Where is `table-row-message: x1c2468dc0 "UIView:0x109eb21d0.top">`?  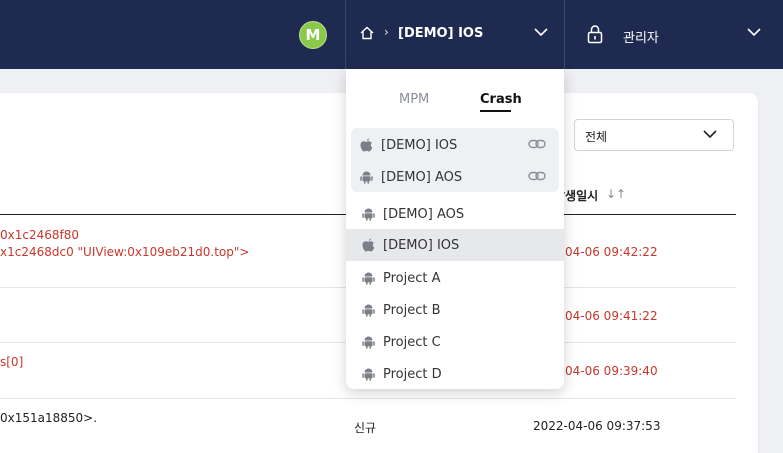
table-row-message: x1c2468dc0 "UIView:0x109eb21d0.top"> is located at coordinates (125, 252).